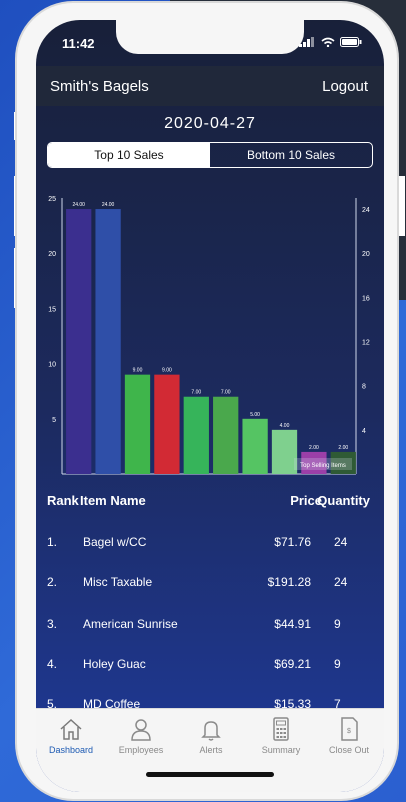 The height and width of the screenshot is (802, 406). What do you see at coordinates (99, 86) in the screenshot?
I see `app-title: Smith's Bagels` at bounding box center [99, 86].